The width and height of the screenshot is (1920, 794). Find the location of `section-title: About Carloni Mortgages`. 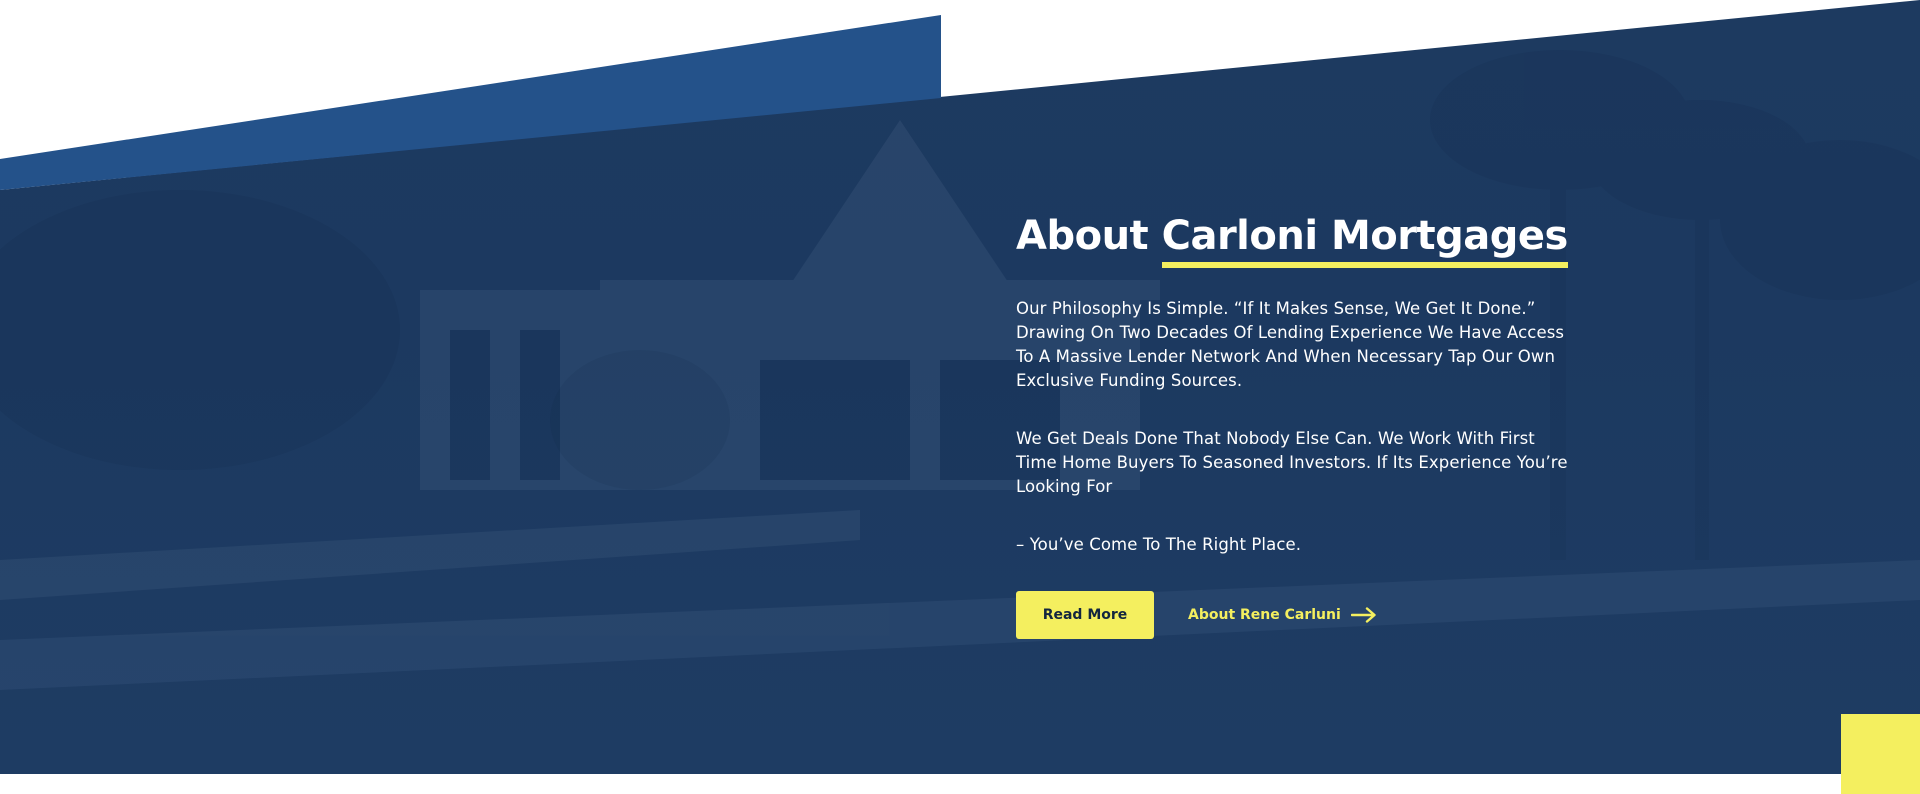

section-title: About Carloni Mortgages is located at coordinates (1296, 236).